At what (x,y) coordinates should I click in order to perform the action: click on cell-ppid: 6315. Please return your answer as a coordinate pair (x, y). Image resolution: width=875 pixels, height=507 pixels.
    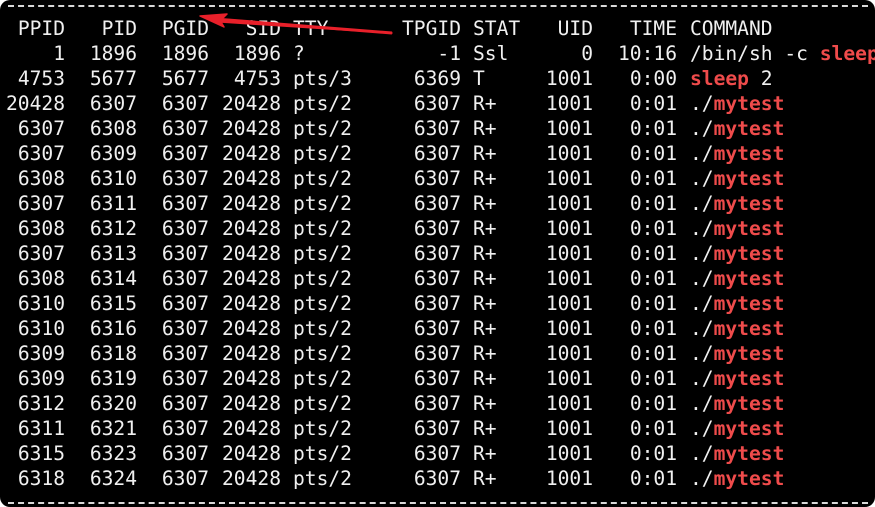
    Looking at the image, I should click on (41, 453).